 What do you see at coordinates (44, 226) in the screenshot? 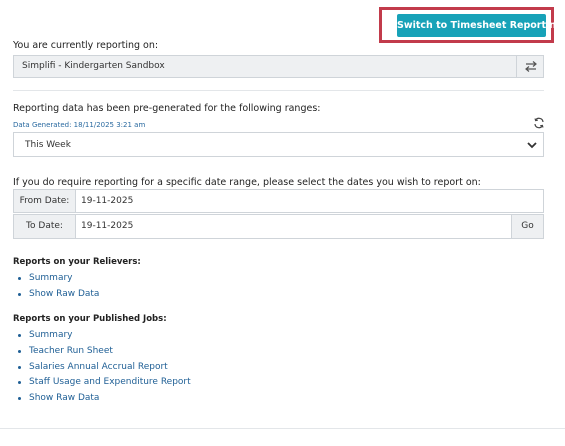
I see `to-date-label: To Date:` at bounding box center [44, 226].